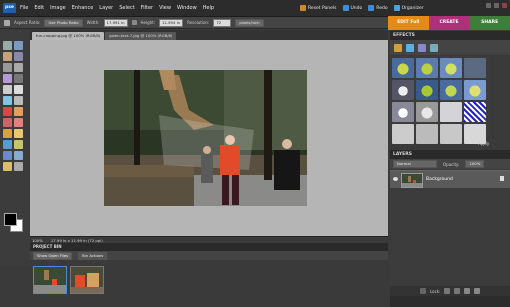  What do you see at coordinates (434, 47) in the screenshot?
I see `all-effects-icon` at bounding box center [434, 47].